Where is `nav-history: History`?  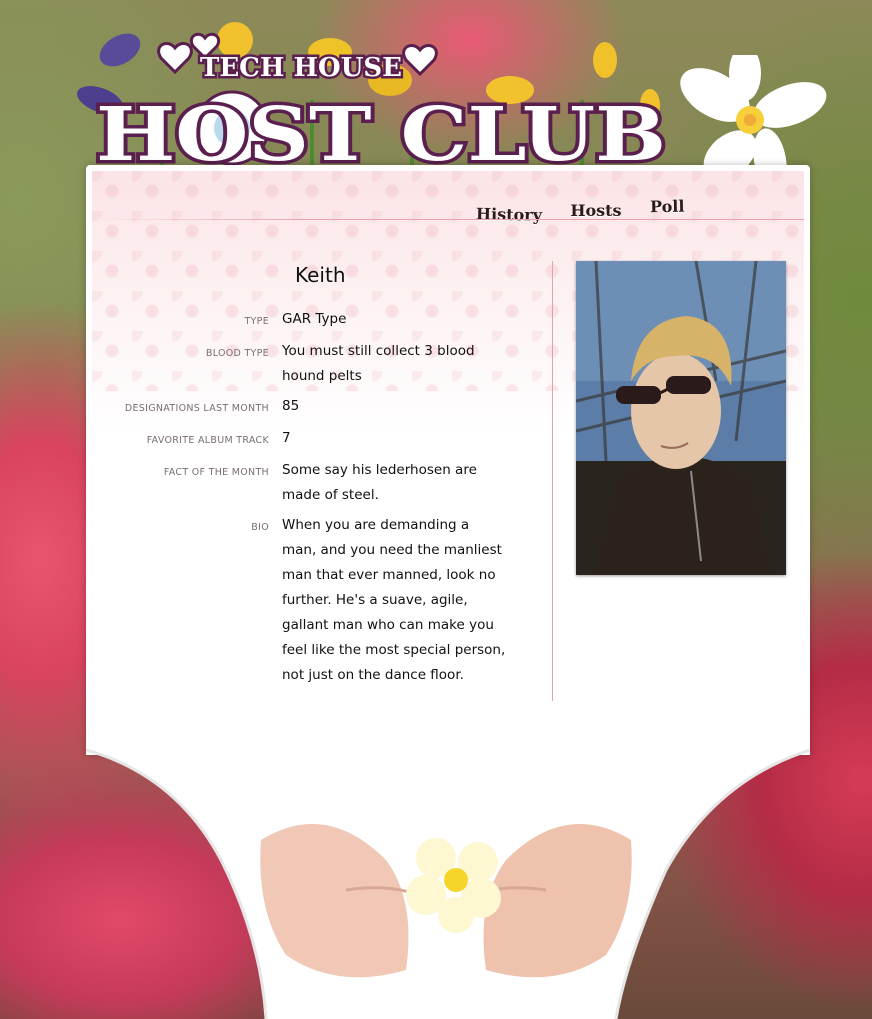
nav-history: History is located at coordinates (509, 214).